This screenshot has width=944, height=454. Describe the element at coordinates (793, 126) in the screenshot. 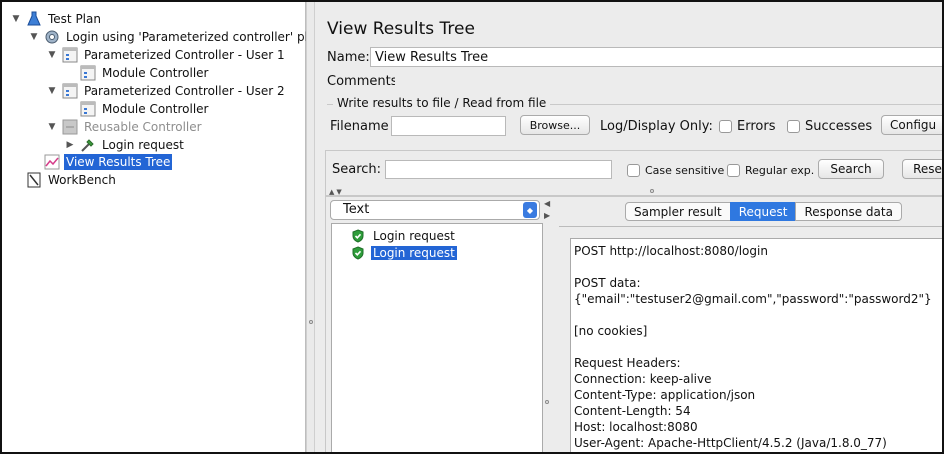

I see `successes-checkbox` at that location.